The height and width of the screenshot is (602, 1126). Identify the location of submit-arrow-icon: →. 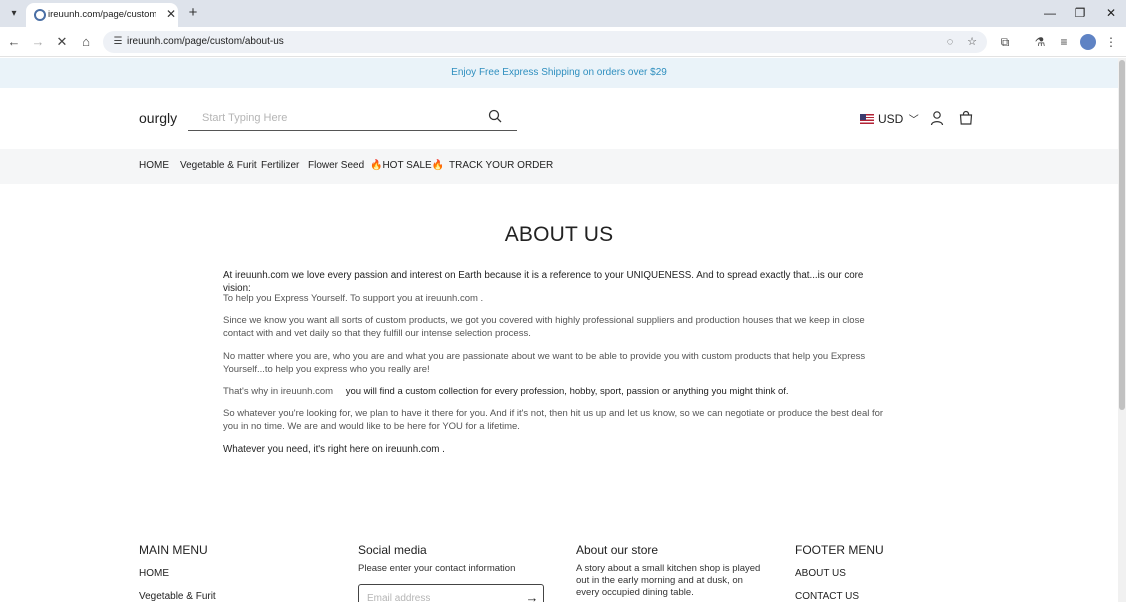
(532, 596).